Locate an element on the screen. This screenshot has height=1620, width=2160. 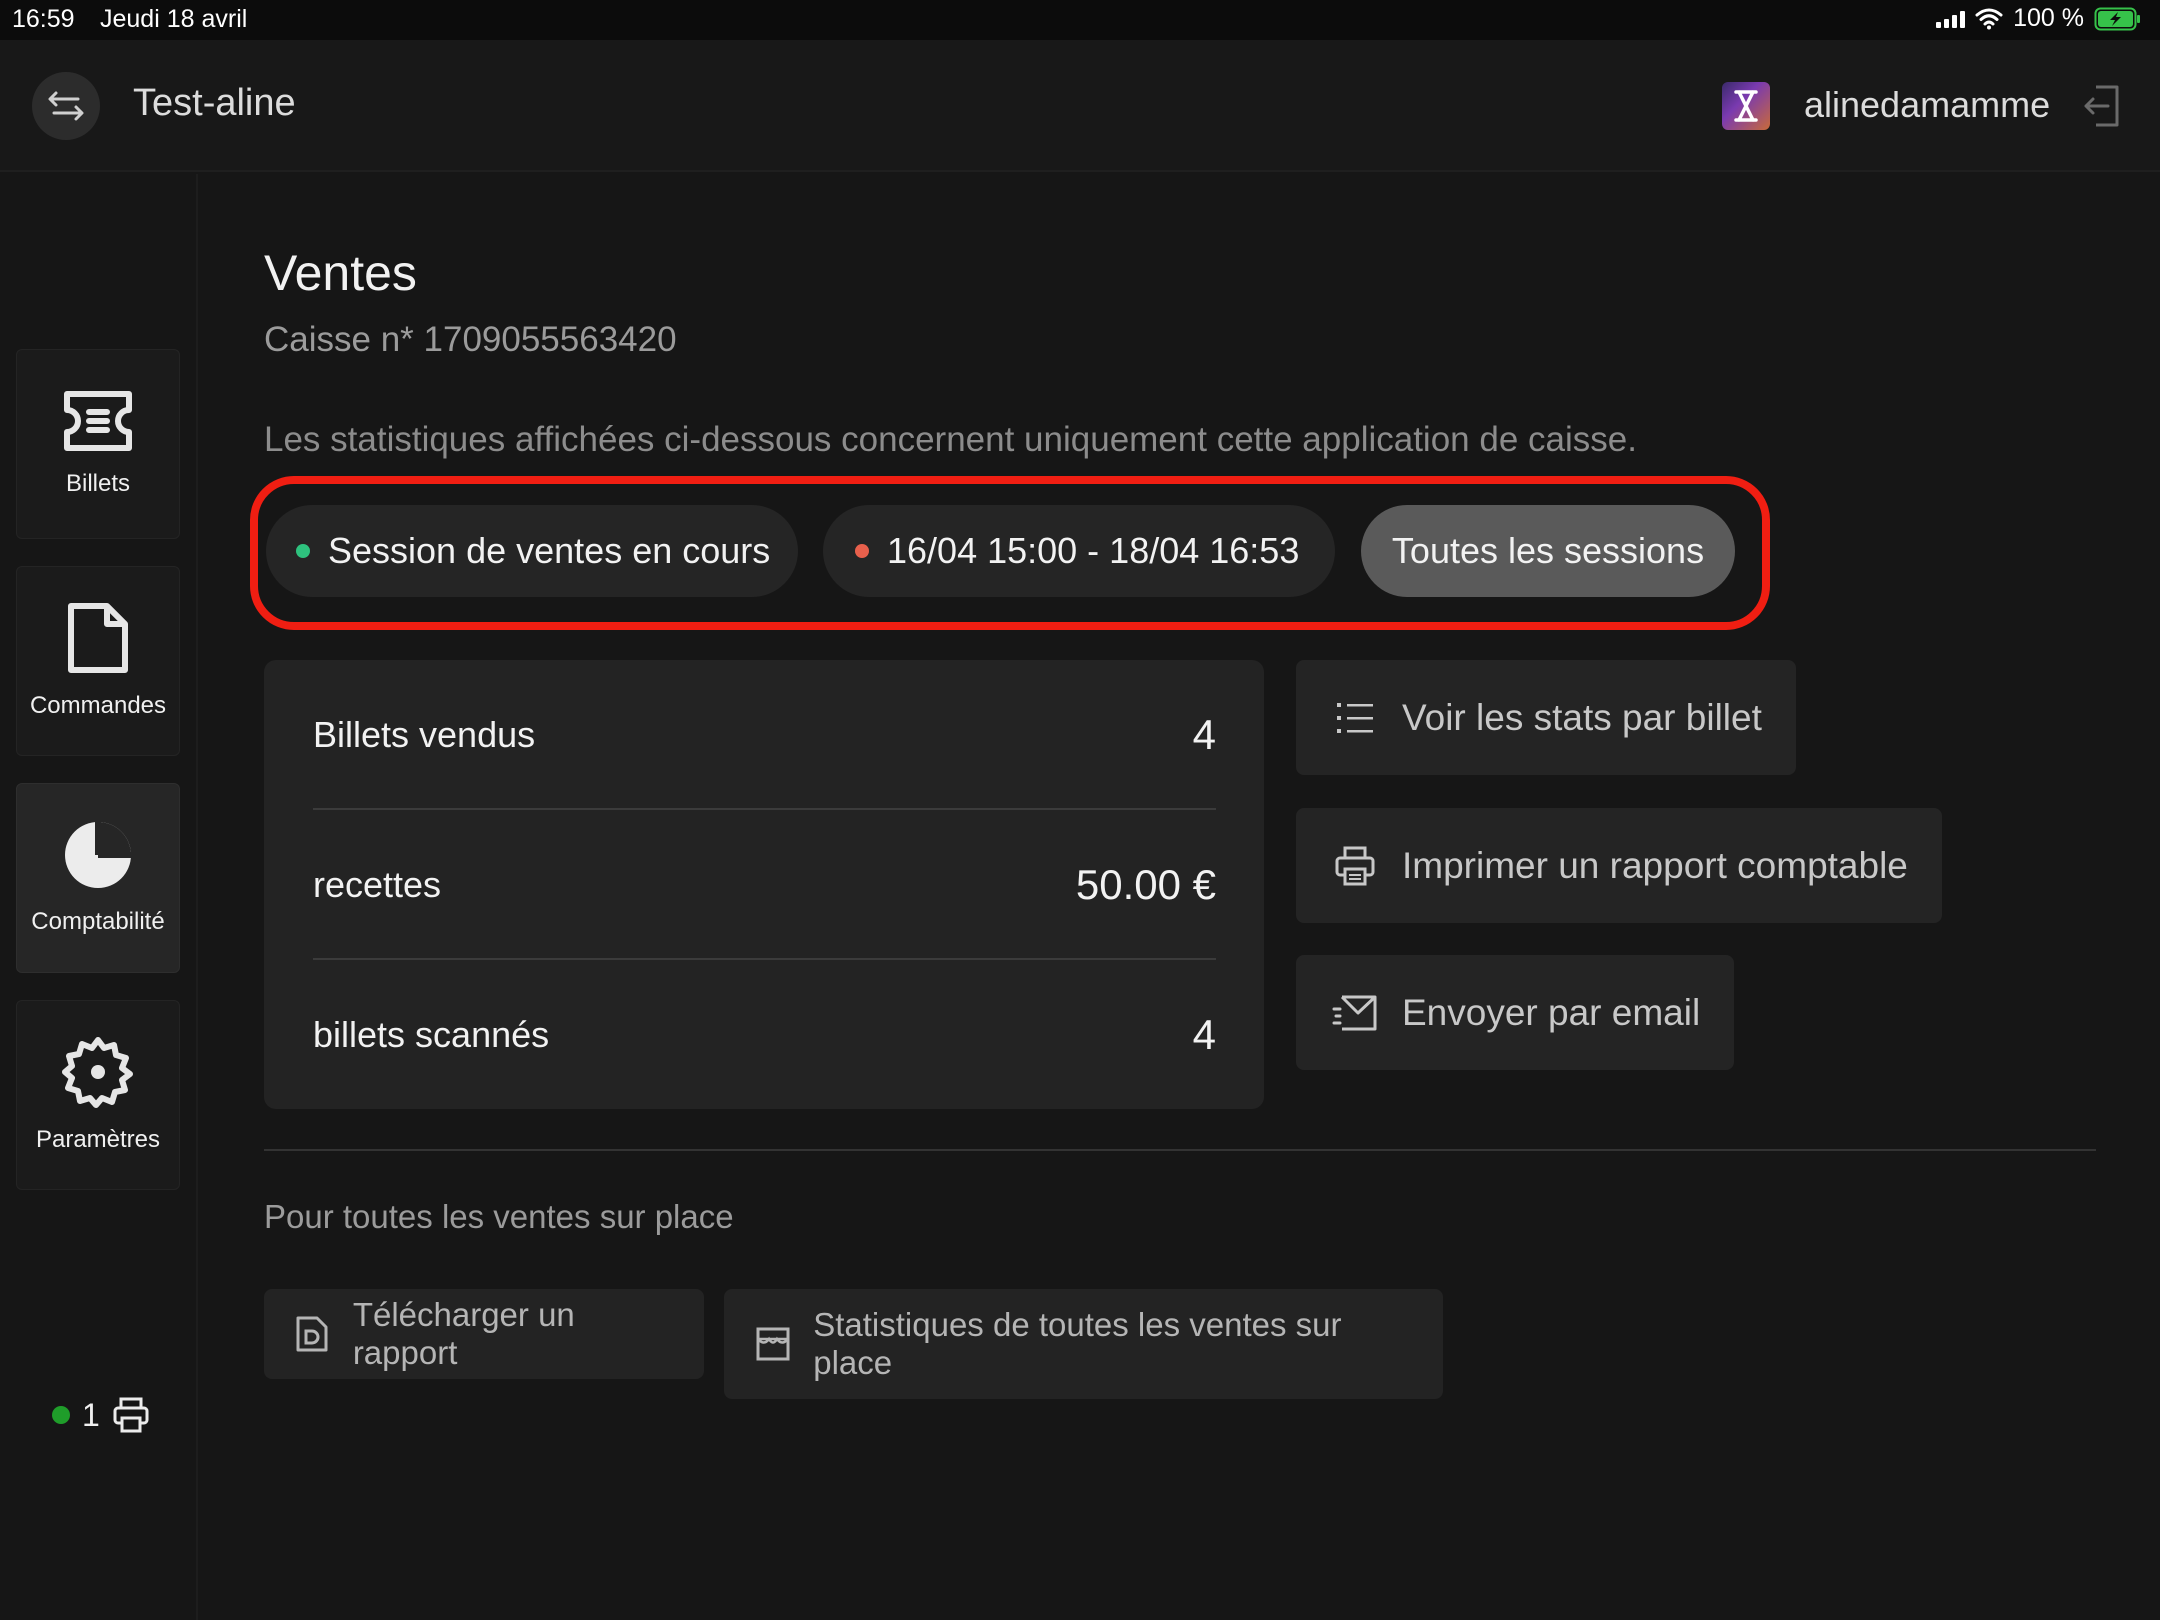
sidebar-item-comptabilite: Comptabilité is located at coordinates (98, 878).